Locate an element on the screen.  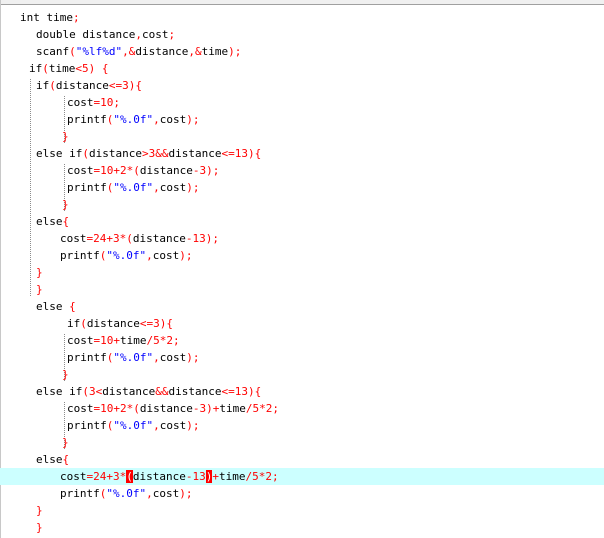
code-line-content: scanf("%lf%d",&distance,&time); is located at coordinates (138, 51).